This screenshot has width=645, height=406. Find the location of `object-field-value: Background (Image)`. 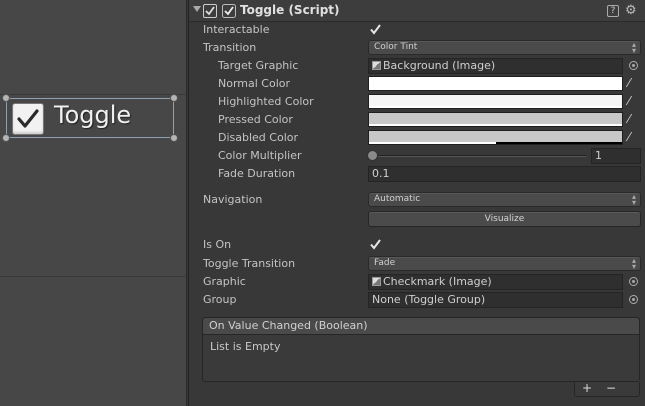

object-field-value: Background (Image) is located at coordinates (439, 65).